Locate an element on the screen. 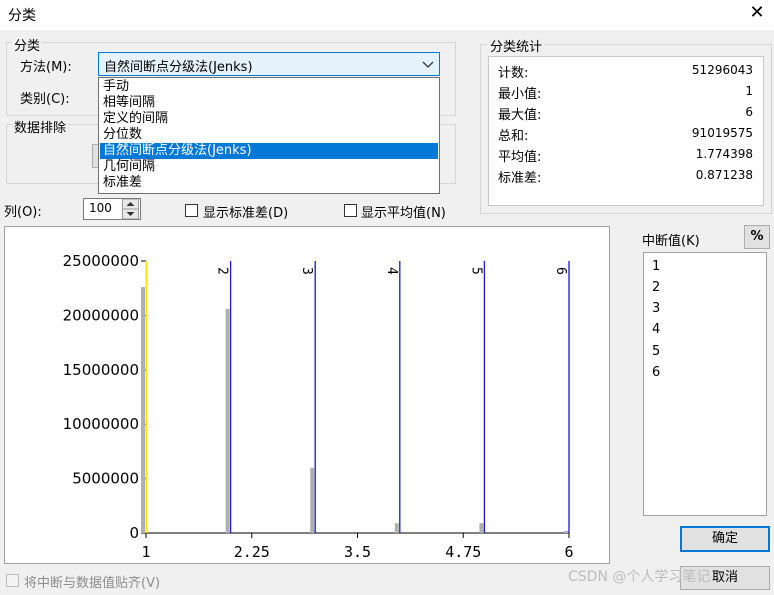 The image size is (774, 595). break-line-label: 5 is located at coordinates (475, 271).